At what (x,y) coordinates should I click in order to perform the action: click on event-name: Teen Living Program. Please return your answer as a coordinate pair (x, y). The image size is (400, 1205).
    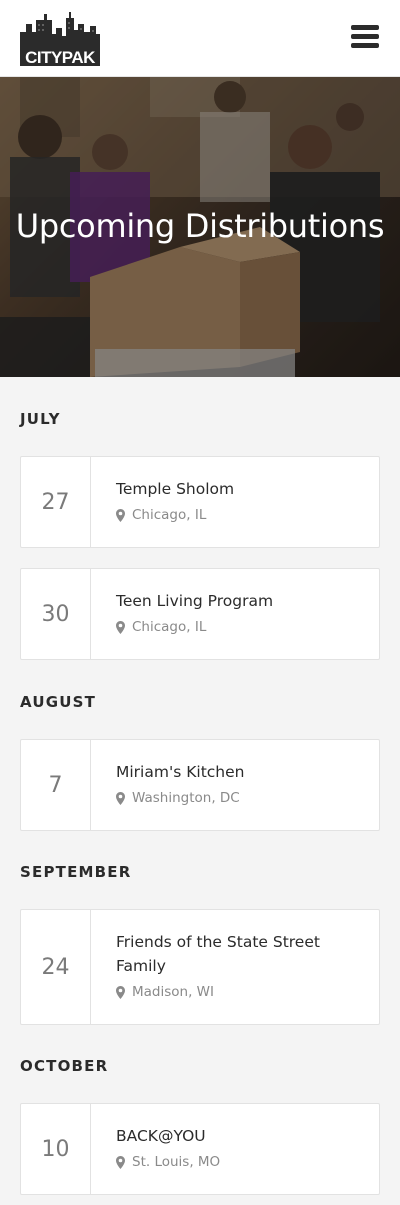
    Looking at the image, I should click on (195, 601).